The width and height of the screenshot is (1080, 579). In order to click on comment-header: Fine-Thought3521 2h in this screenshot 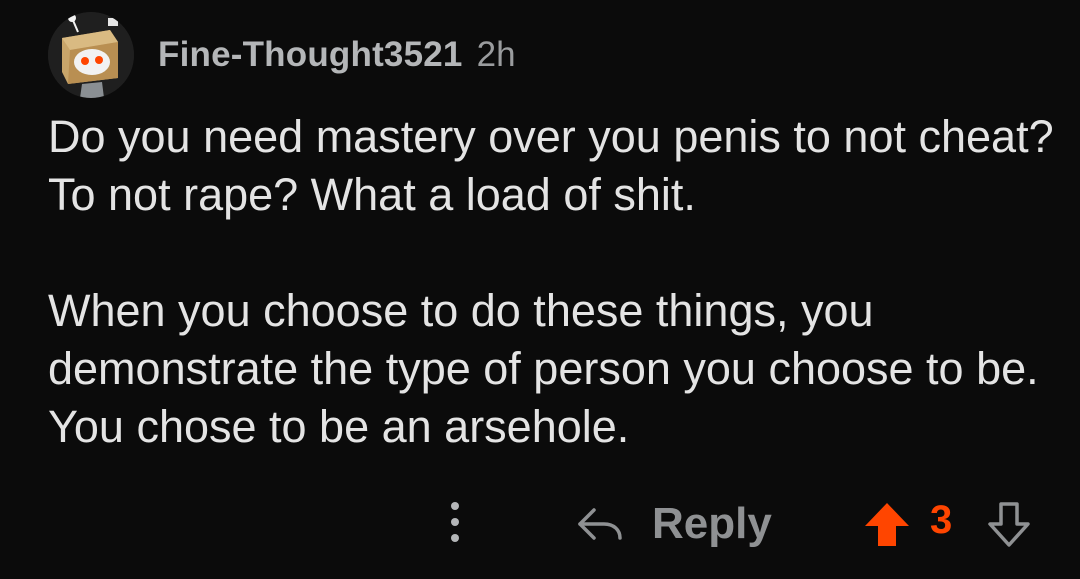, I will do `click(282, 55)`.